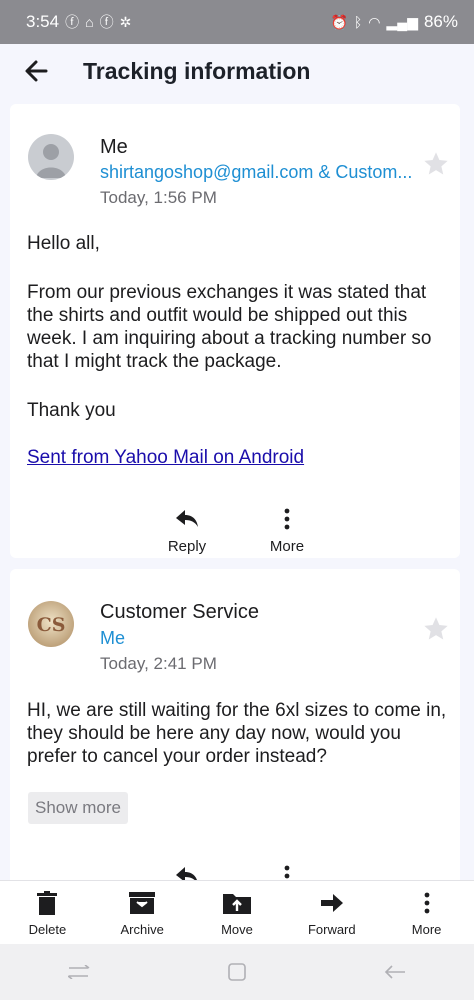 Image resolution: width=474 pixels, height=1000 pixels. Describe the element at coordinates (78, 808) in the screenshot. I see `show-more-button: Show more` at that location.